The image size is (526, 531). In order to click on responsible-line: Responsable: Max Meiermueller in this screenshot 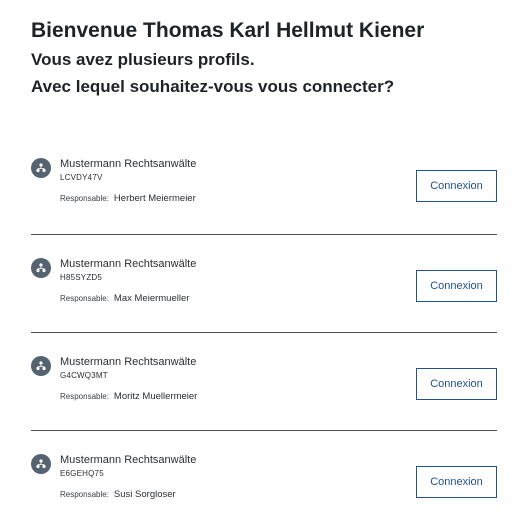, I will do `click(128, 299)`.